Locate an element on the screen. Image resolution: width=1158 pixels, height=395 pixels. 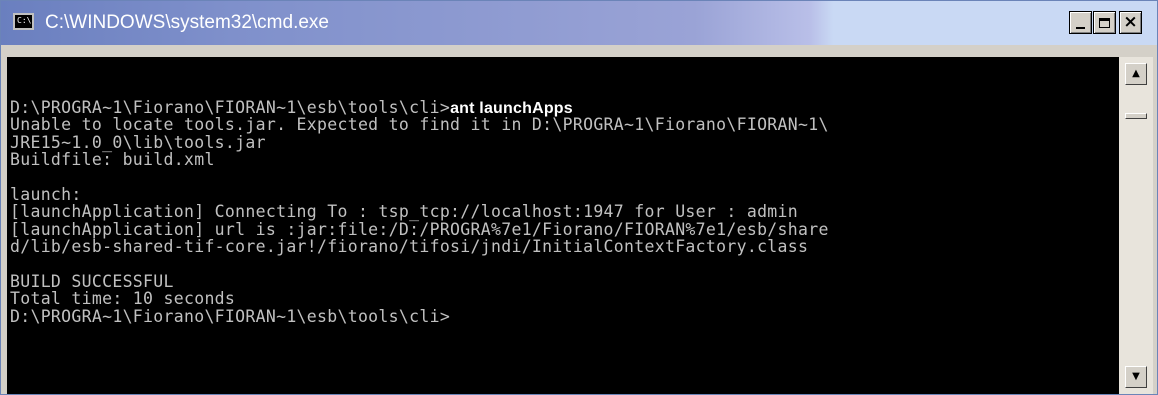
scroll-up-arrow-icon: ▲ is located at coordinates (1136, 73).